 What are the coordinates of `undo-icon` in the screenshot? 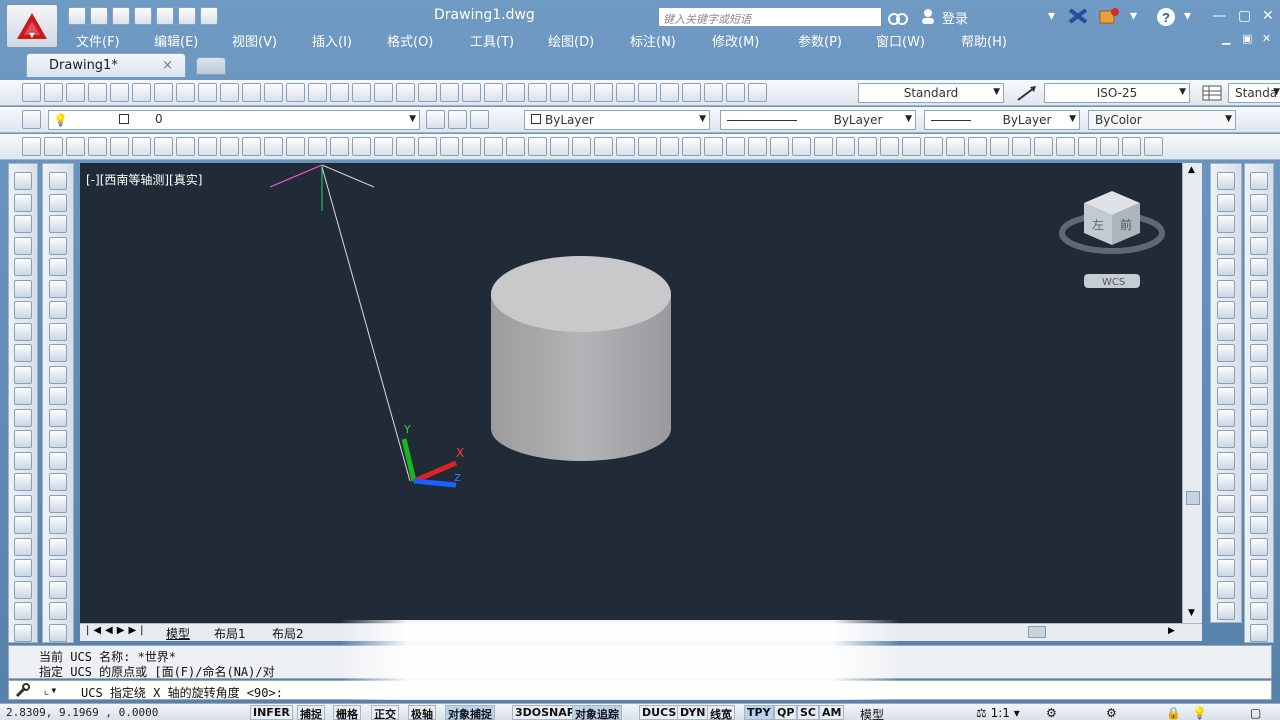 It's located at (187, 16).